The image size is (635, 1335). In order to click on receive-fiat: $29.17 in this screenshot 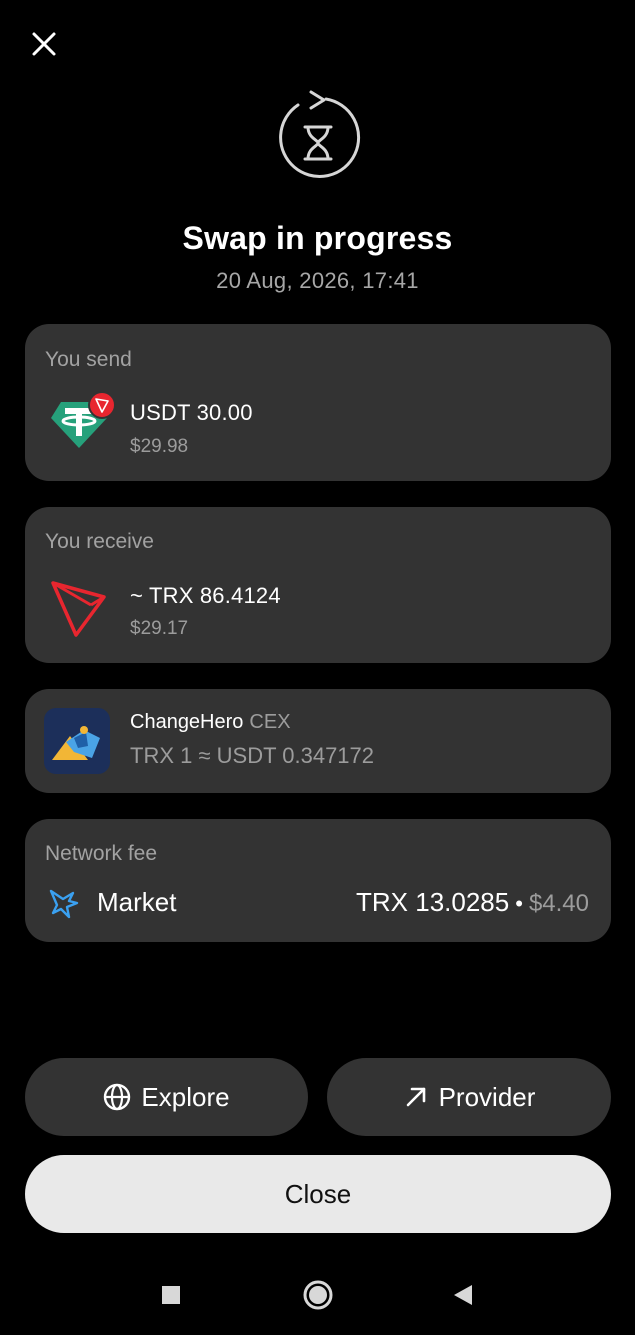, I will do `click(159, 628)`.